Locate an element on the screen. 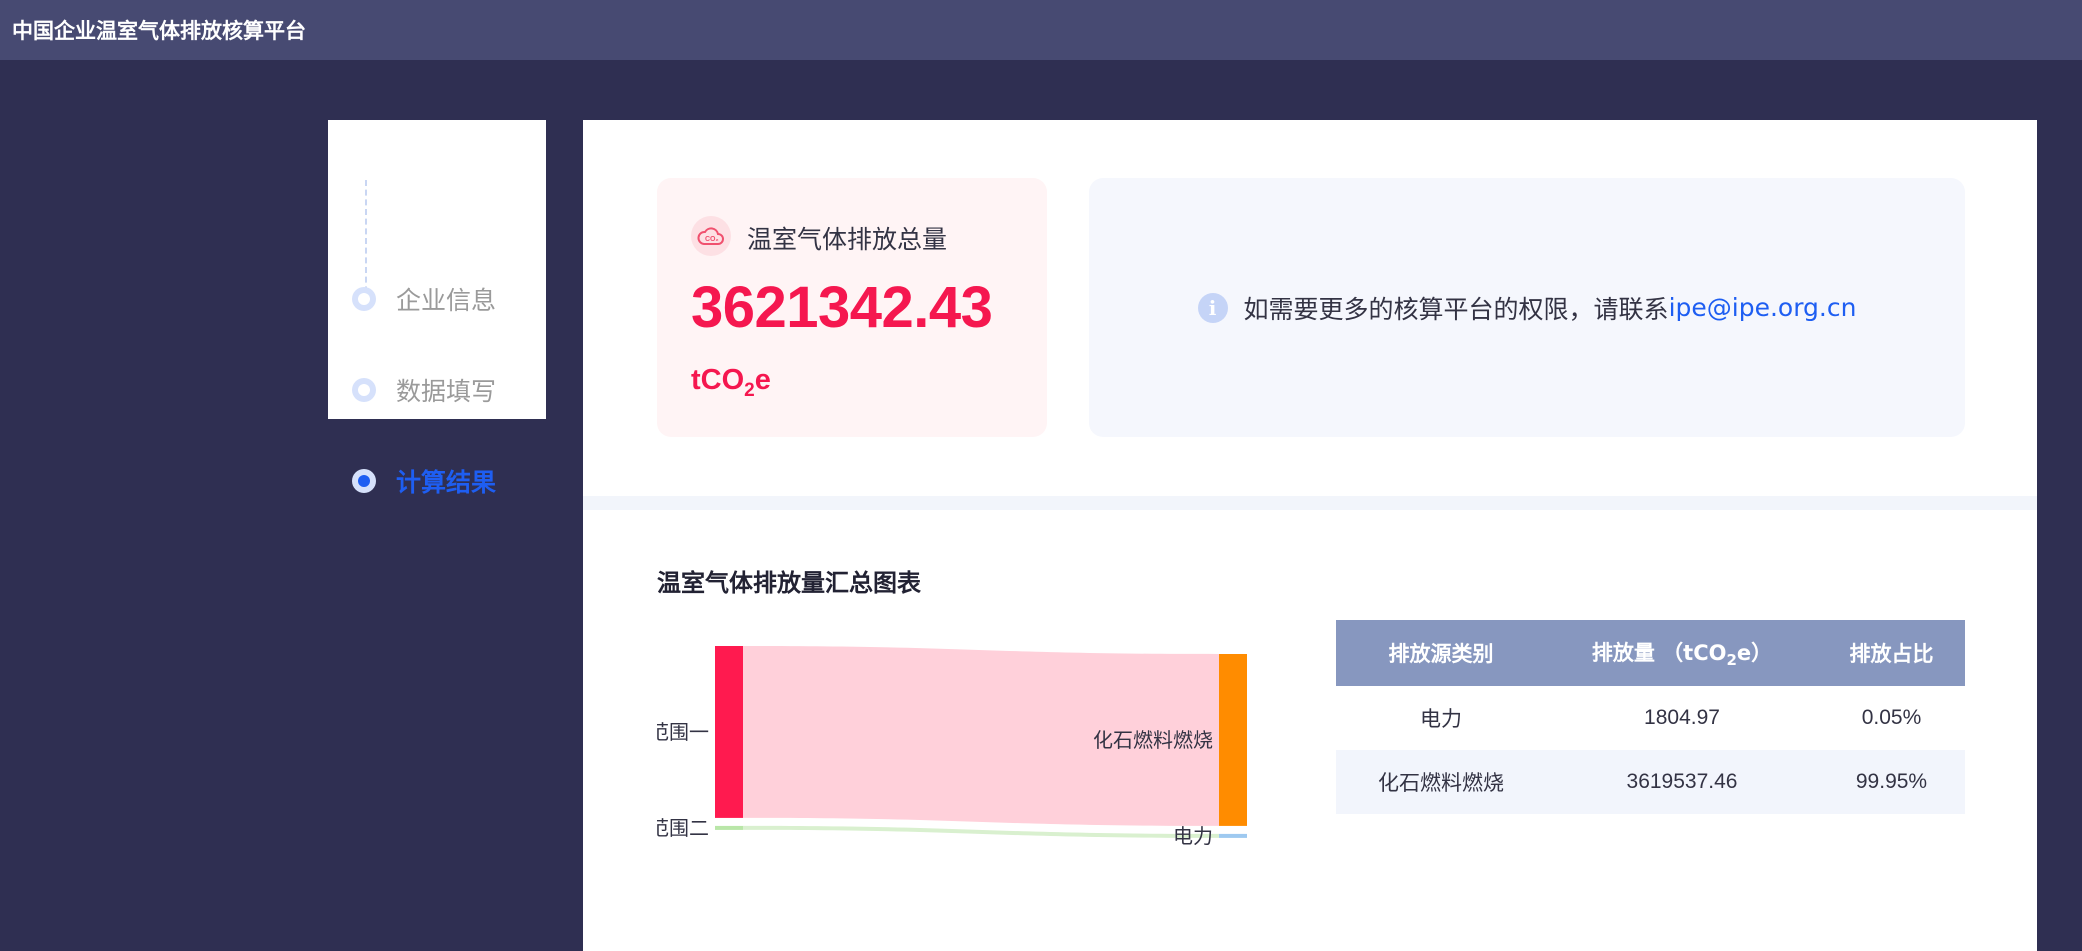 The image size is (2082, 951). table-row: 电力 1804.97 0.05% is located at coordinates (1650, 718).